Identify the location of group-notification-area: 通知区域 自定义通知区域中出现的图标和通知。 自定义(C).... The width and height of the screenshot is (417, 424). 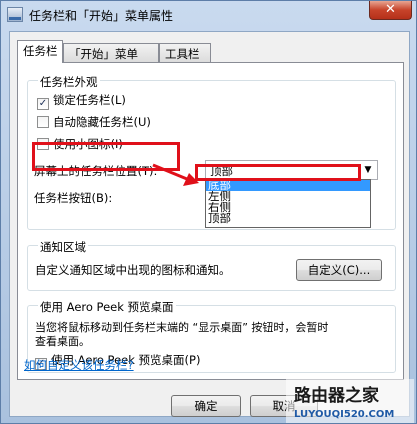
(211, 265).